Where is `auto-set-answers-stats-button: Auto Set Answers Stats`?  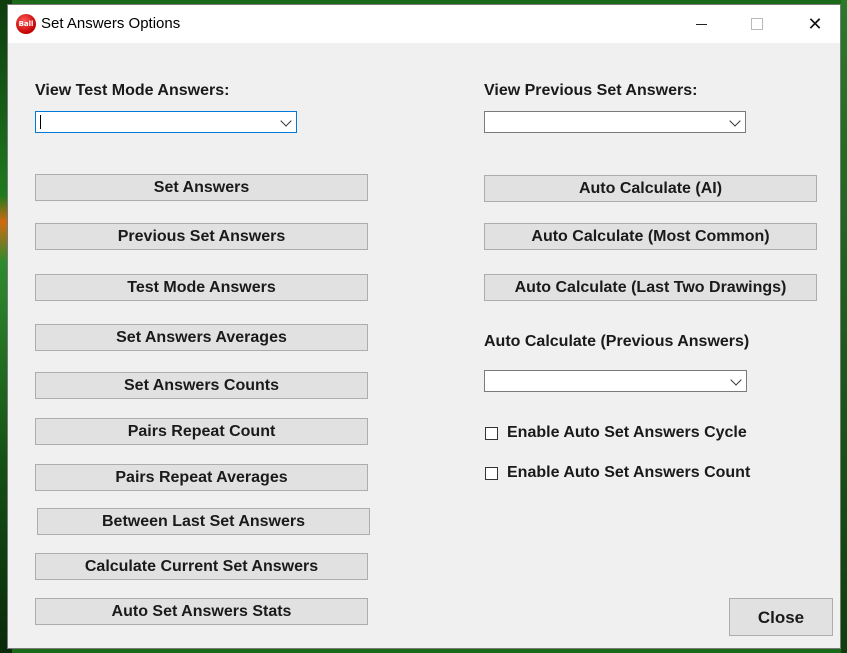
auto-set-answers-stats-button: Auto Set Answers Stats is located at coordinates (201, 611).